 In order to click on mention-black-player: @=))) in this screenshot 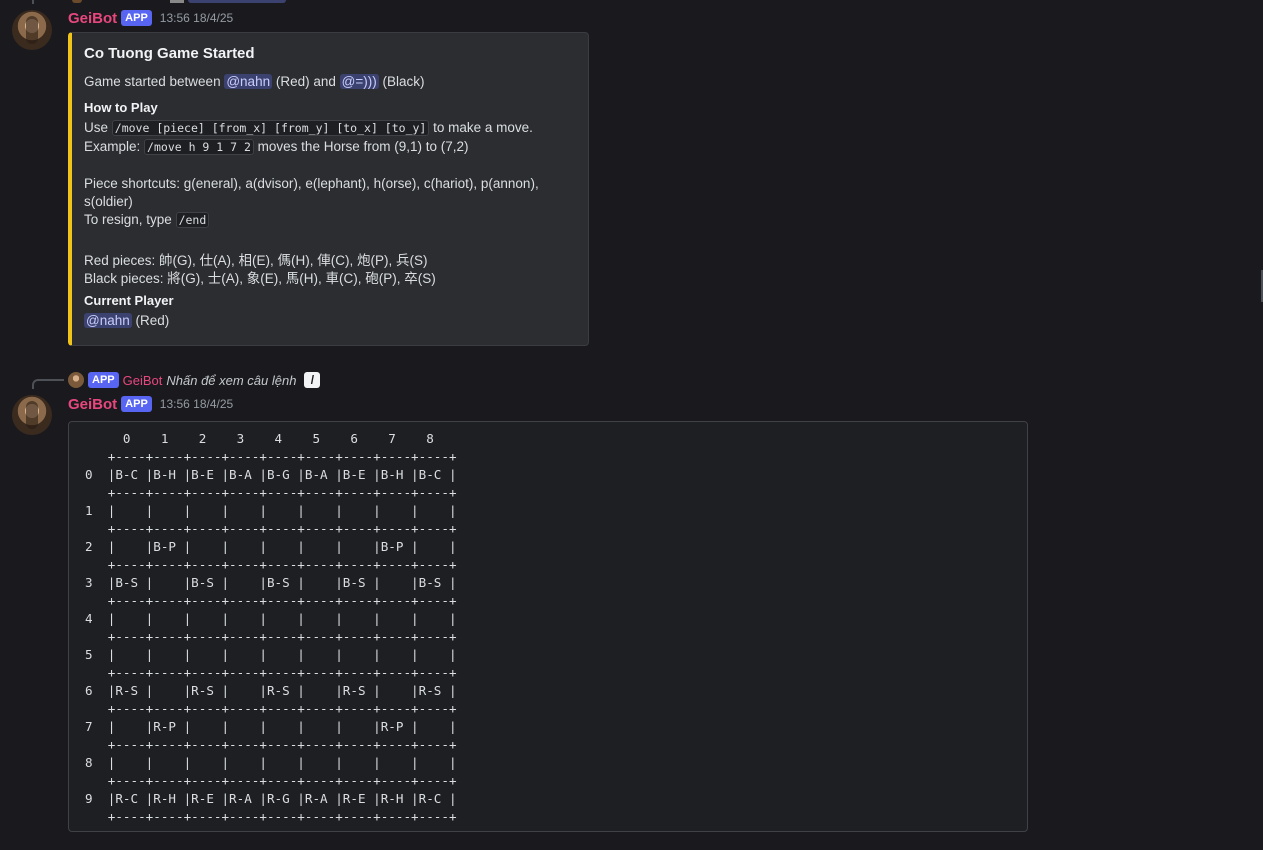, I will do `click(359, 81)`.